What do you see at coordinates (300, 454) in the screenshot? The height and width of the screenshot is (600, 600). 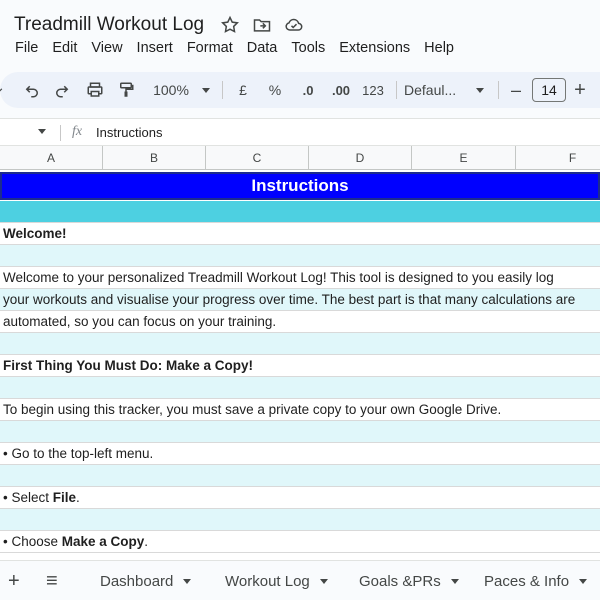 I see `table-row: • Go to the top-left menu.` at bounding box center [300, 454].